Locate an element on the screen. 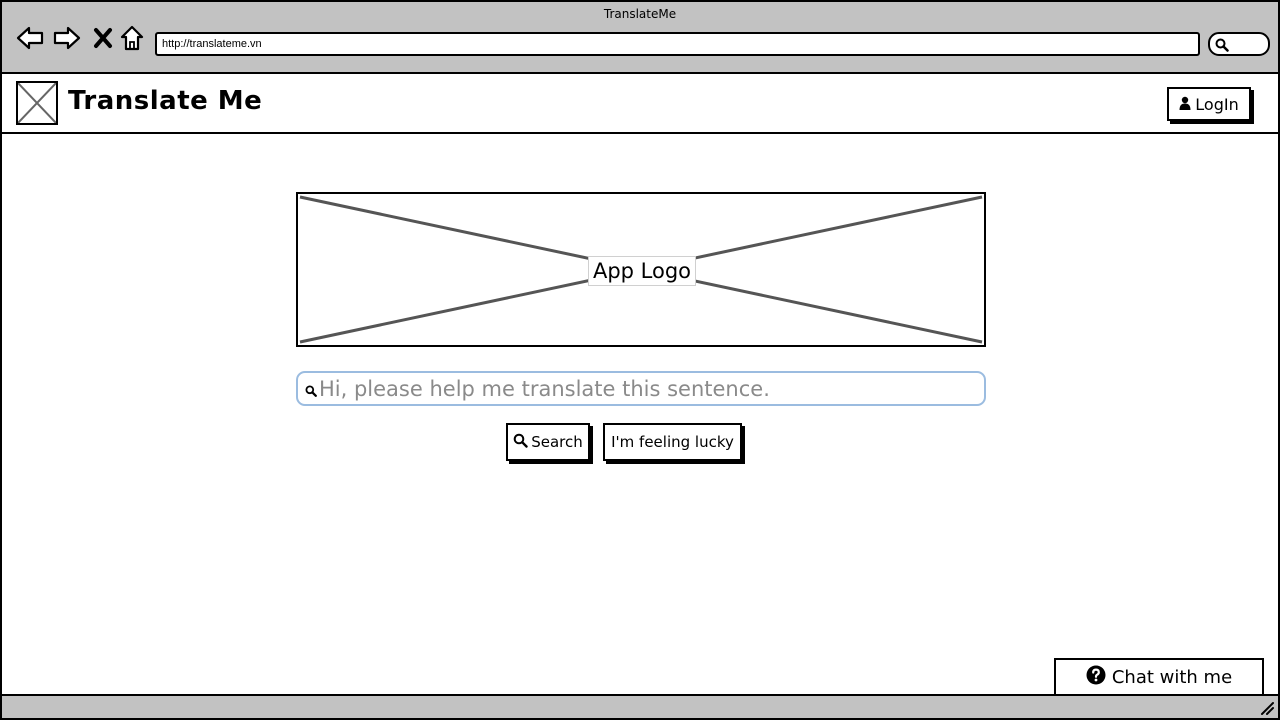  login-label: LogIn is located at coordinates (1217, 104).